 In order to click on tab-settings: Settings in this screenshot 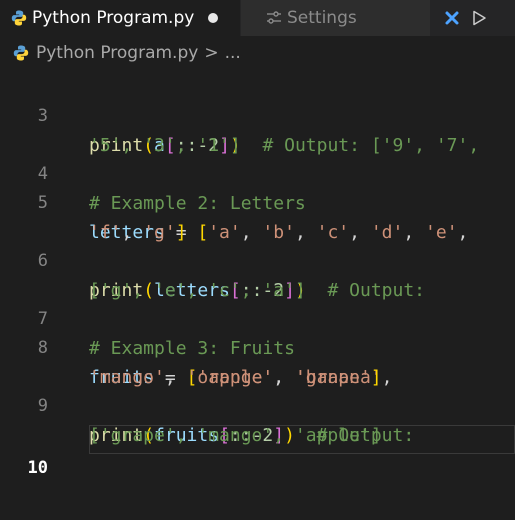, I will do `click(335, 18)`.